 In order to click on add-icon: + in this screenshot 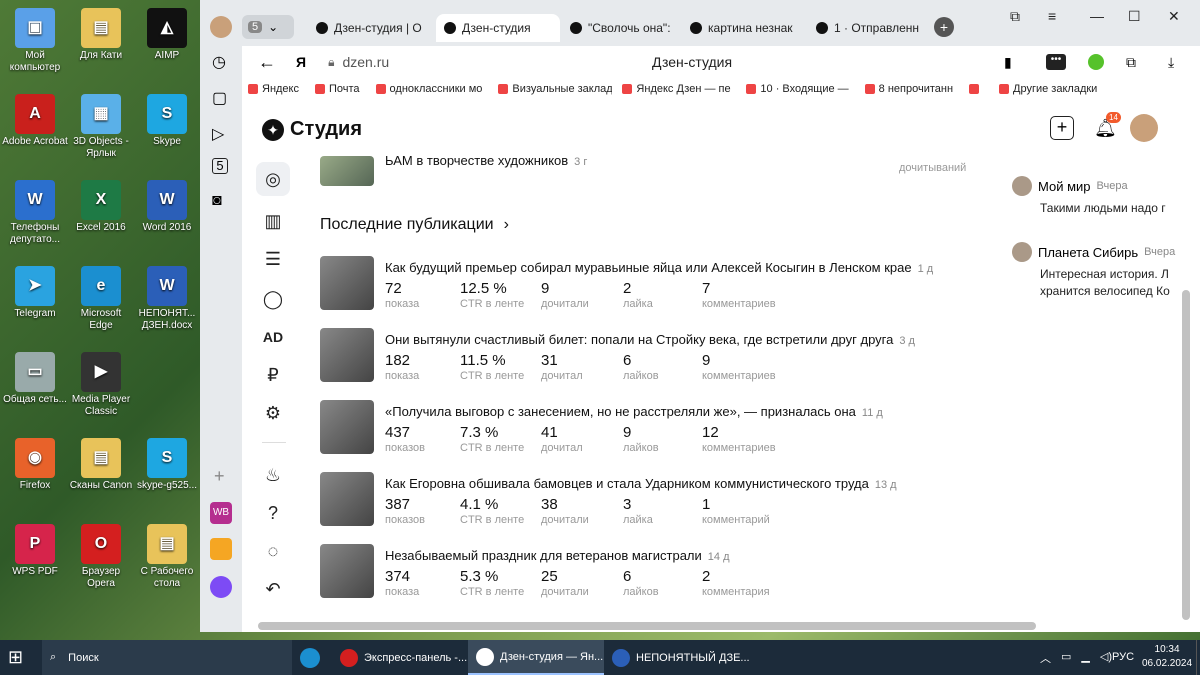, I will do `click(219, 476)`.